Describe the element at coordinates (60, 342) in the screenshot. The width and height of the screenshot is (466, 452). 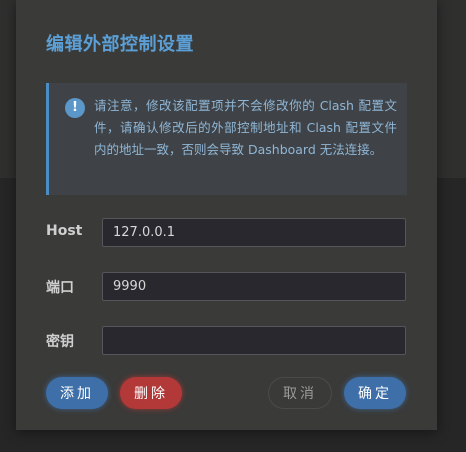
I see `secret-label: 密钥` at that location.